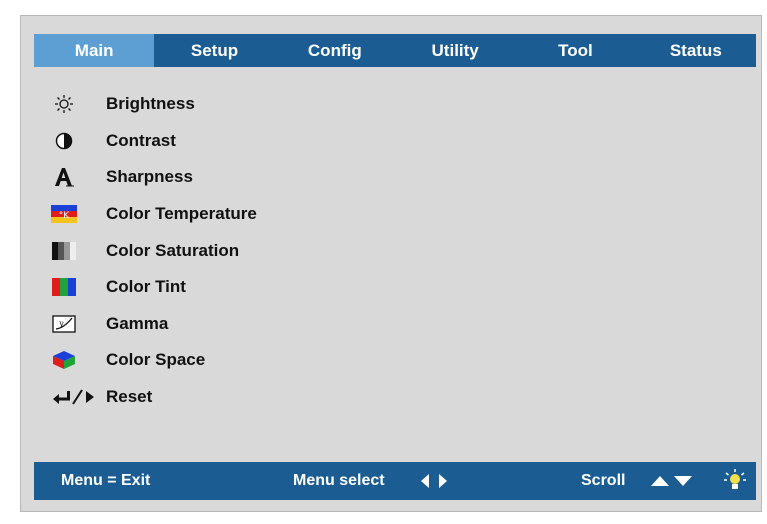  Describe the element at coordinates (149, 177) in the screenshot. I see `menu-item-label: Sharpness` at that location.